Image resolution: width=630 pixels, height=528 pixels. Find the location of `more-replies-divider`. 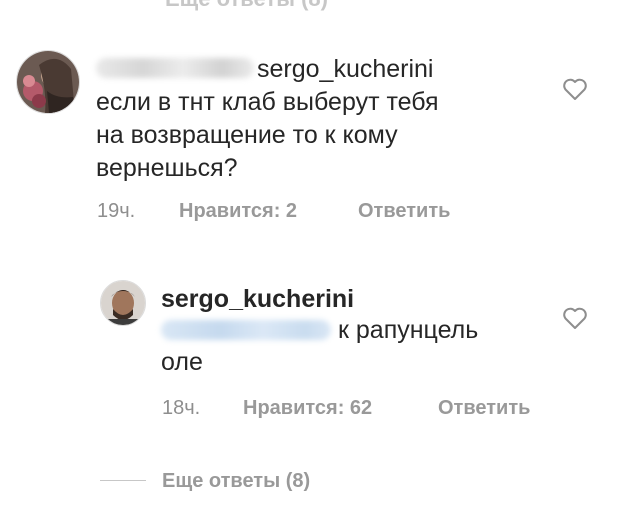

more-replies-divider is located at coordinates (123, 480).